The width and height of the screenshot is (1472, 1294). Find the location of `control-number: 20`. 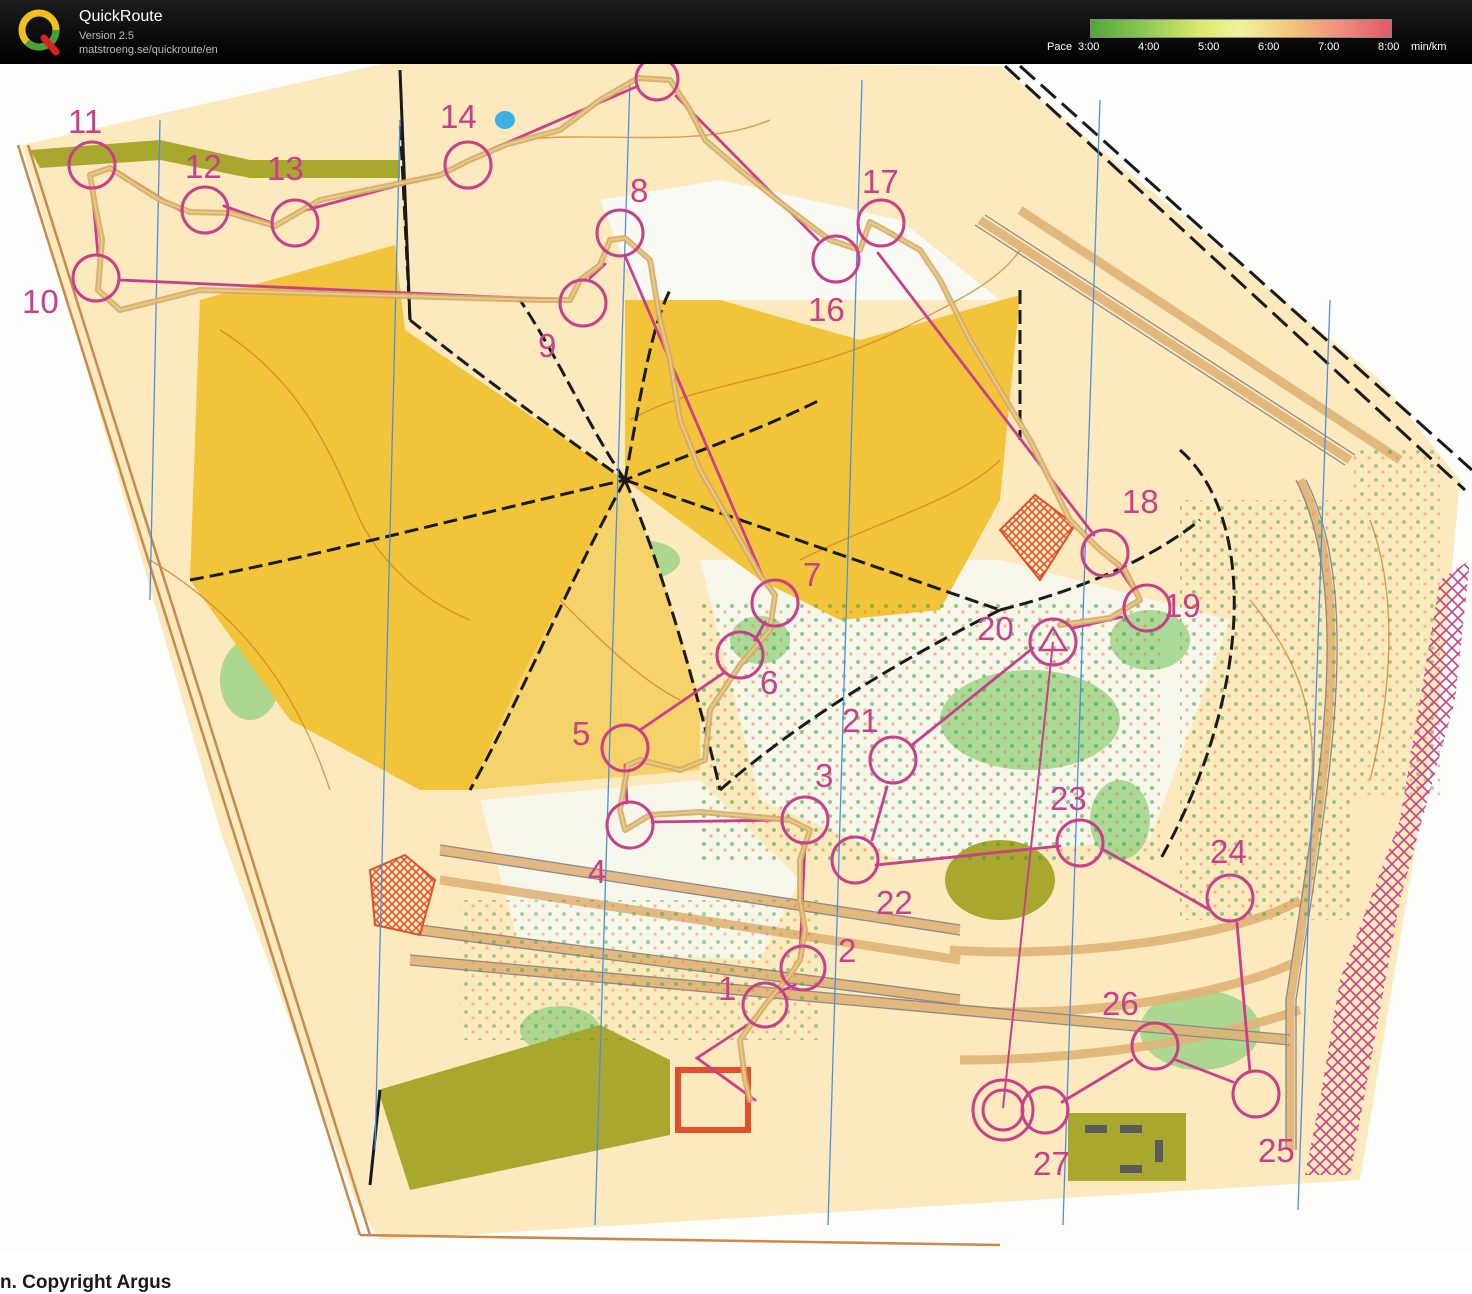

control-number: 20 is located at coordinates (995, 628).